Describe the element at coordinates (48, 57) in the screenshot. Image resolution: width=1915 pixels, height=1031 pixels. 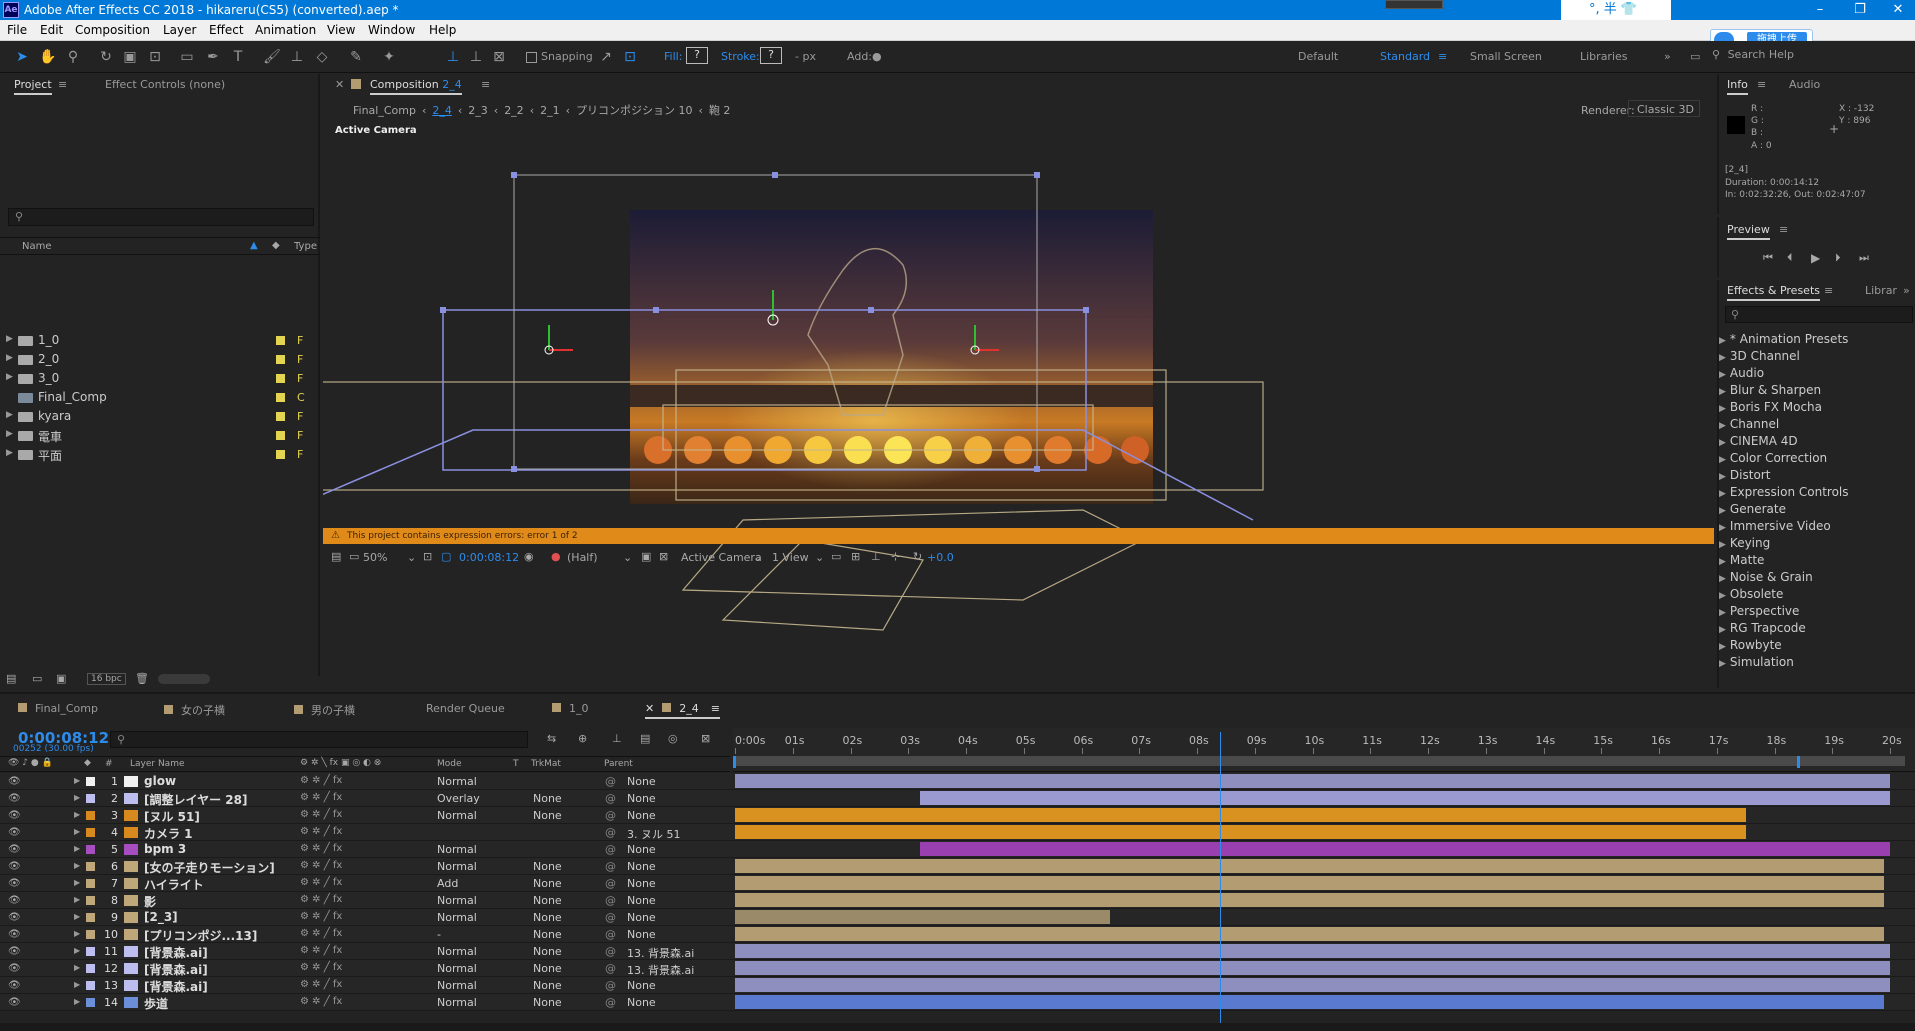
I see `hand-tool-icon: ✋` at that location.